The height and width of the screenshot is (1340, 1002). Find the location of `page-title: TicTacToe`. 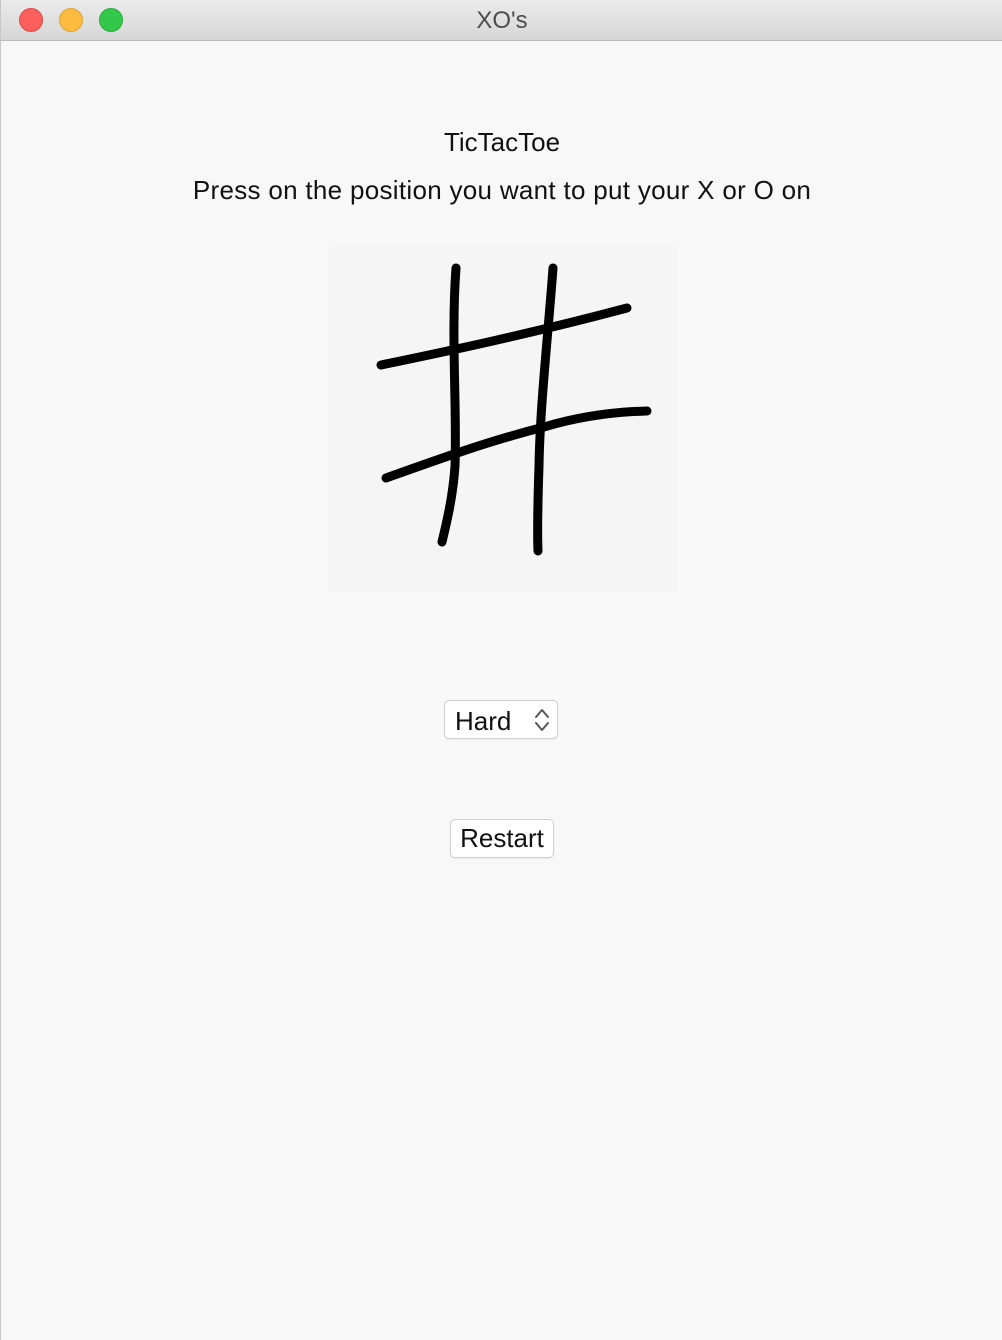

page-title: TicTacToe is located at coordinates (502, 142).